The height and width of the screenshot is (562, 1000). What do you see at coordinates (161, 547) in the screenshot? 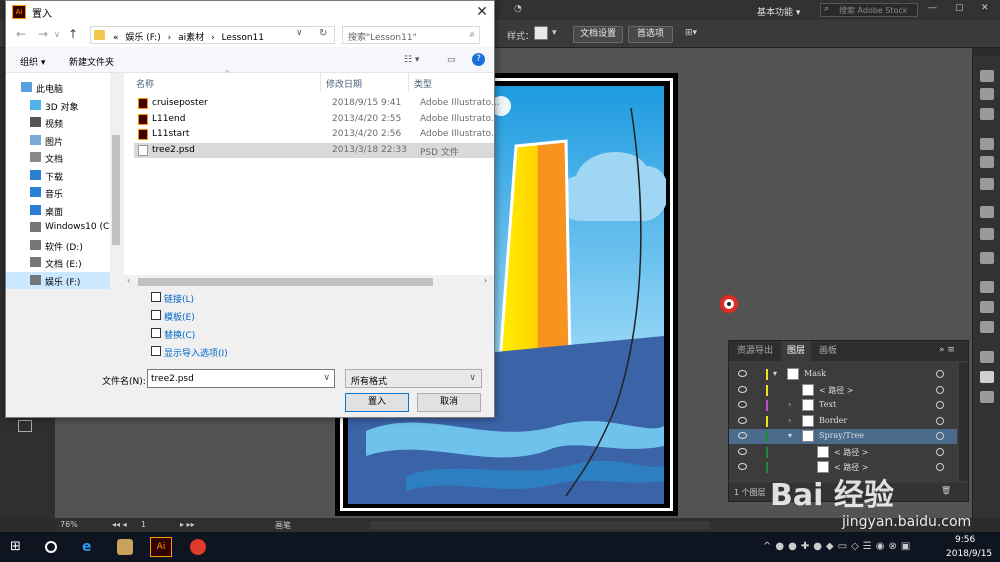
I see `illustrator-taskbar-icon: Ai` at bounding box center [161, 547].